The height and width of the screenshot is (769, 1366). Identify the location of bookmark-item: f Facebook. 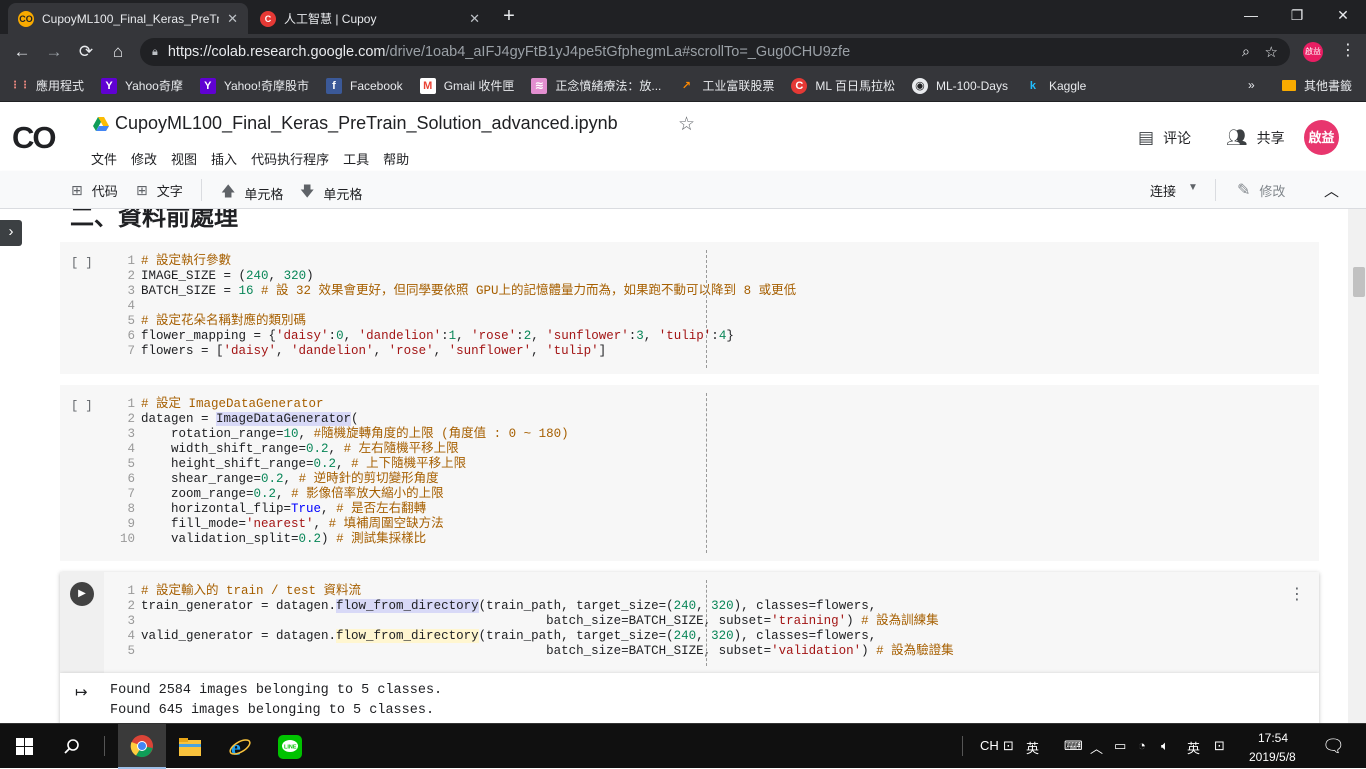
(364, 85).